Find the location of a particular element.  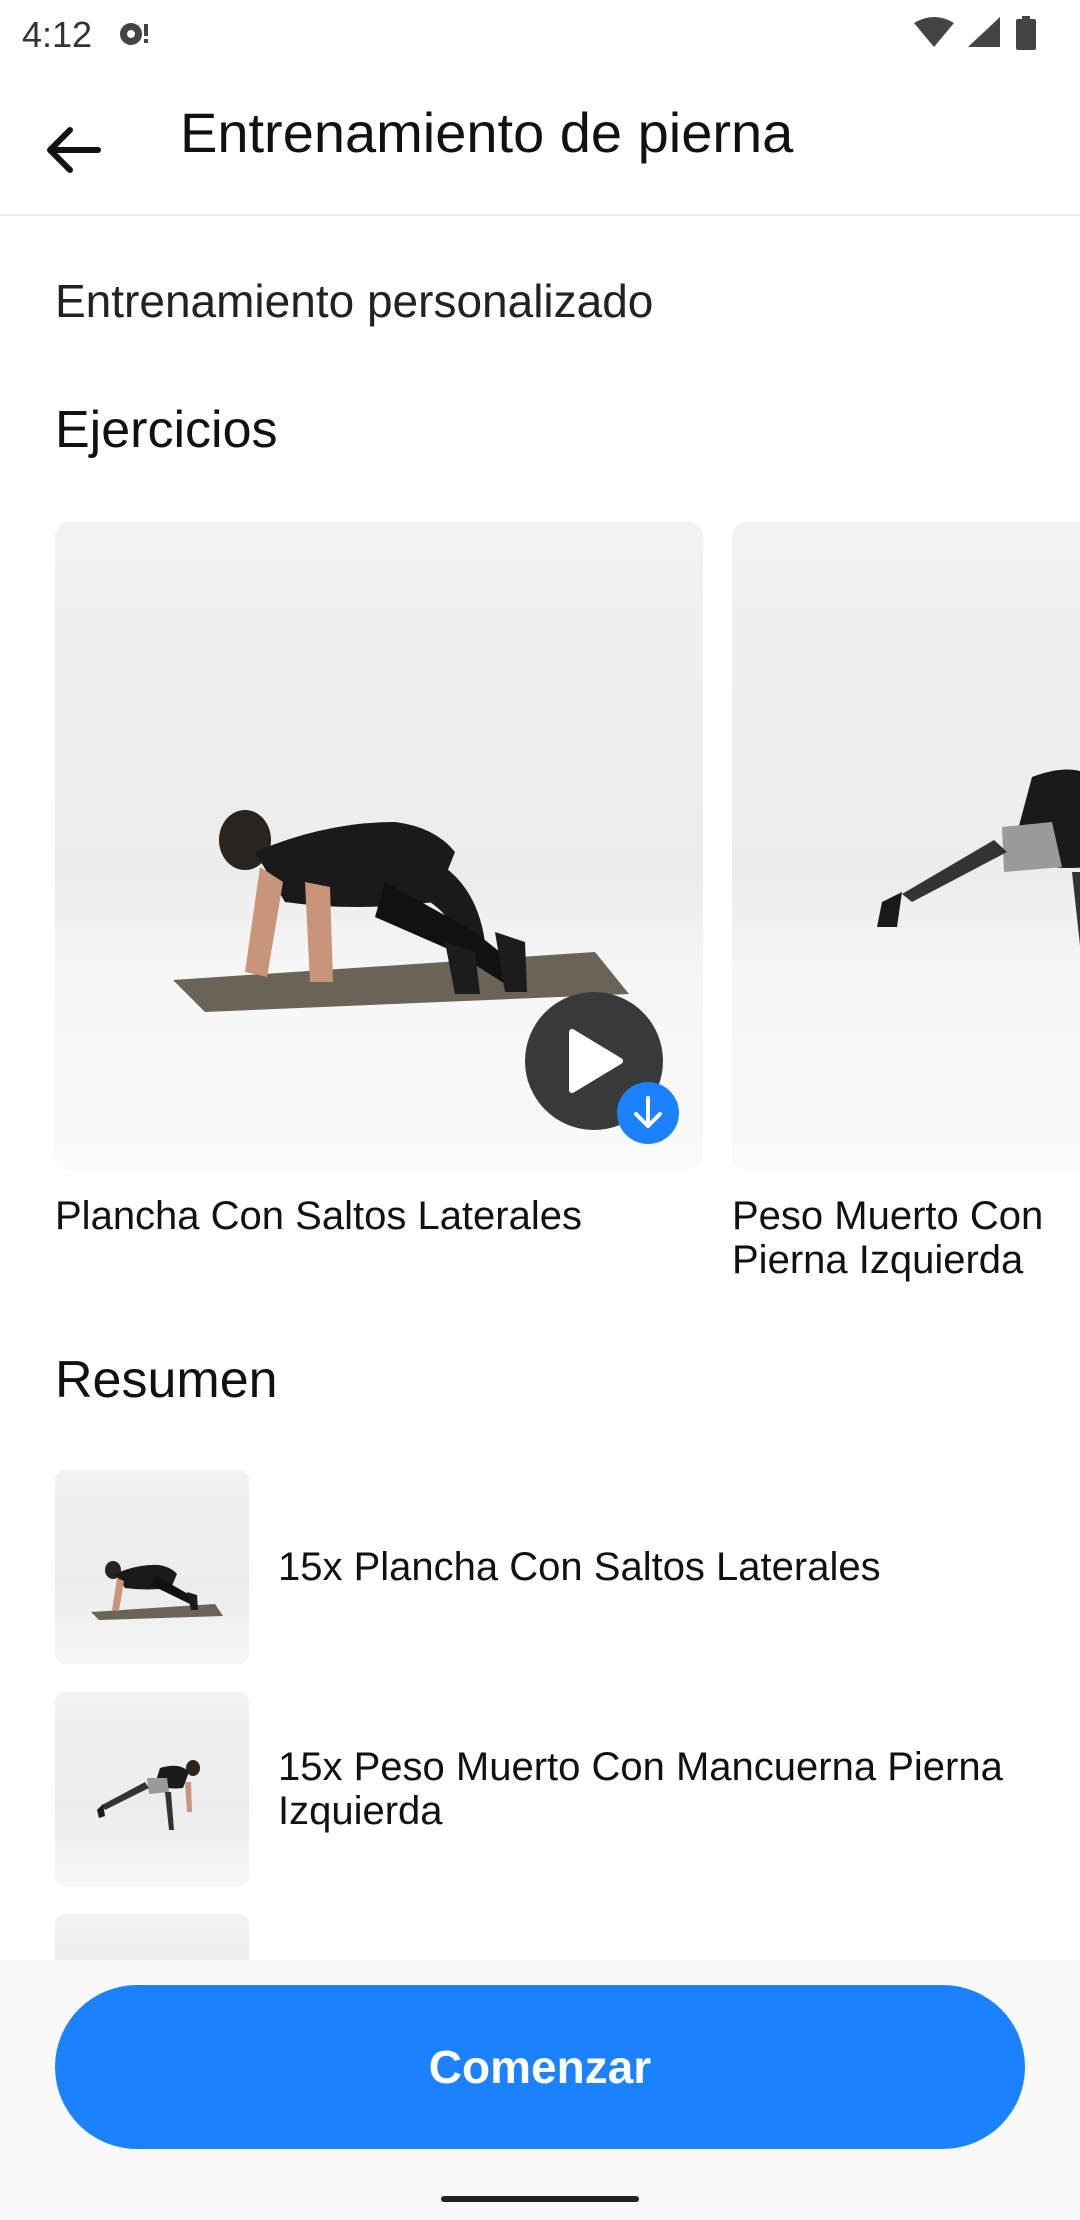

download-badge is located at coordinates (648, 1113).